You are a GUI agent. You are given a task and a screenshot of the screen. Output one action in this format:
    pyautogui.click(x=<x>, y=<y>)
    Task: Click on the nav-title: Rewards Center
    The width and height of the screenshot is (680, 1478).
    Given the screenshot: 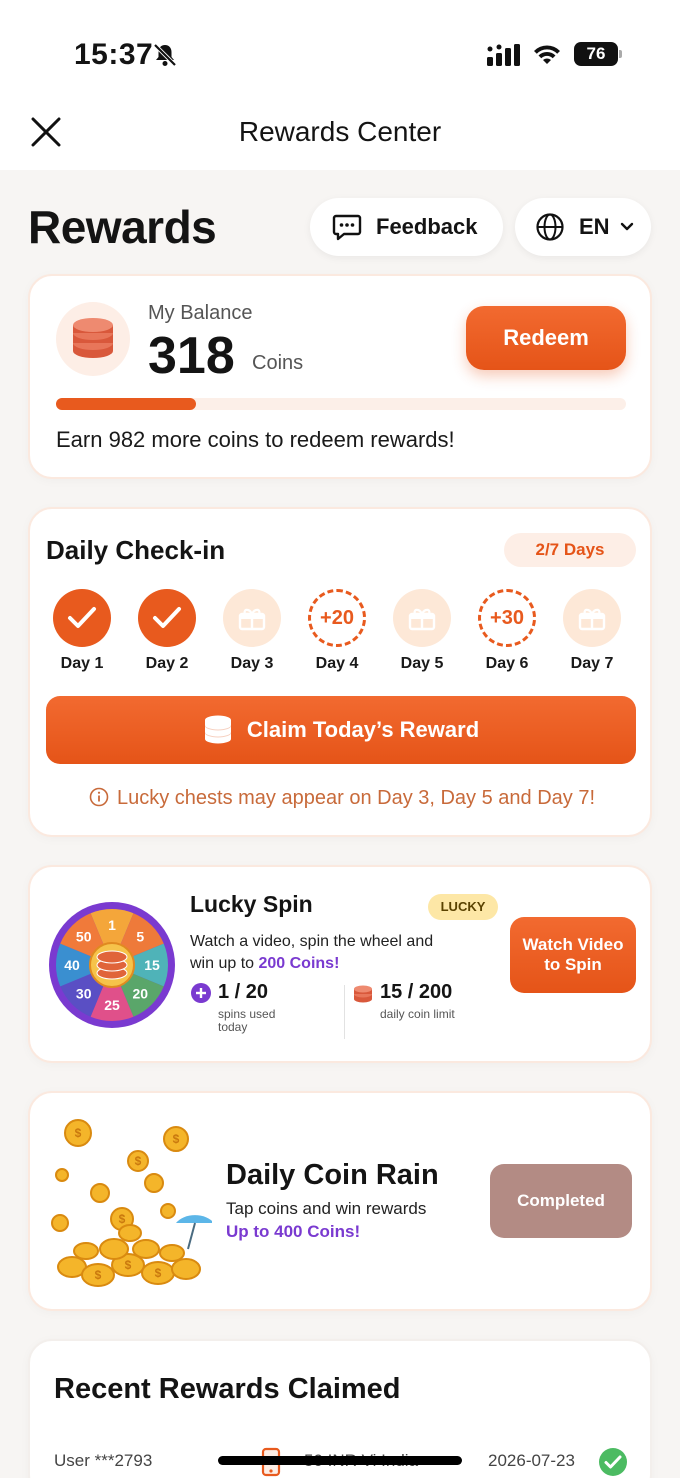 What is the action you would take?
    pyautogui.click(x=340, y=131)
    